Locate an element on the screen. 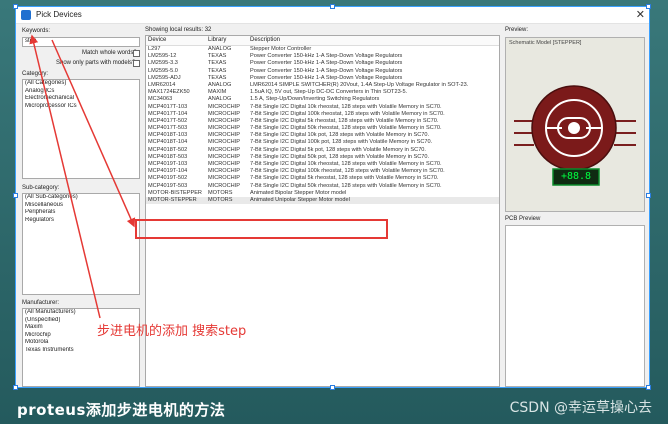 This screenshot has width=668, height=424. annotation-arrows is located at coordinates (82, 176).